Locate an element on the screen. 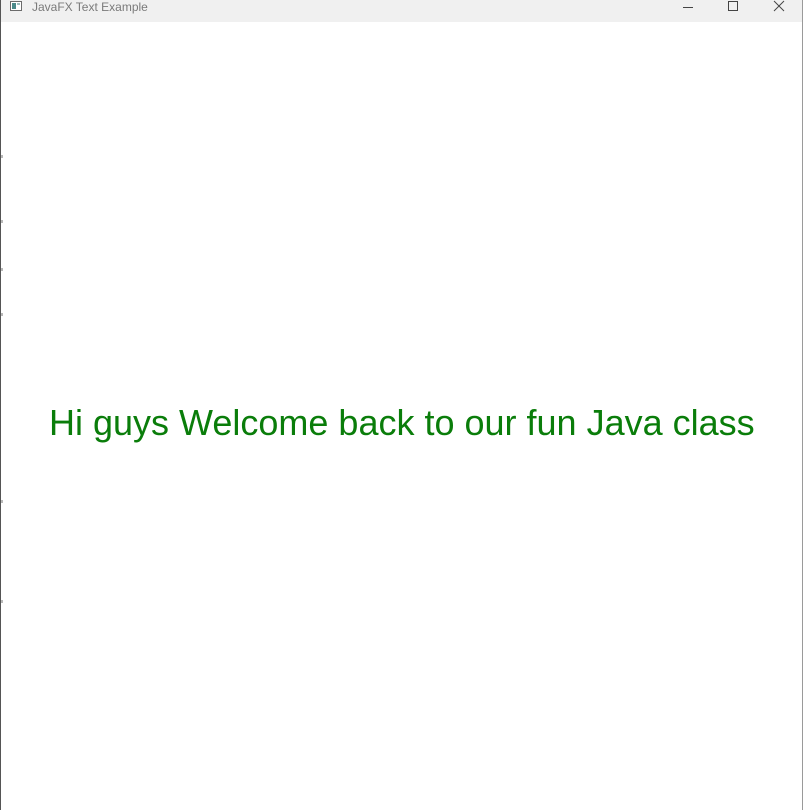  maximize-button is located at coordinates (733, 7).